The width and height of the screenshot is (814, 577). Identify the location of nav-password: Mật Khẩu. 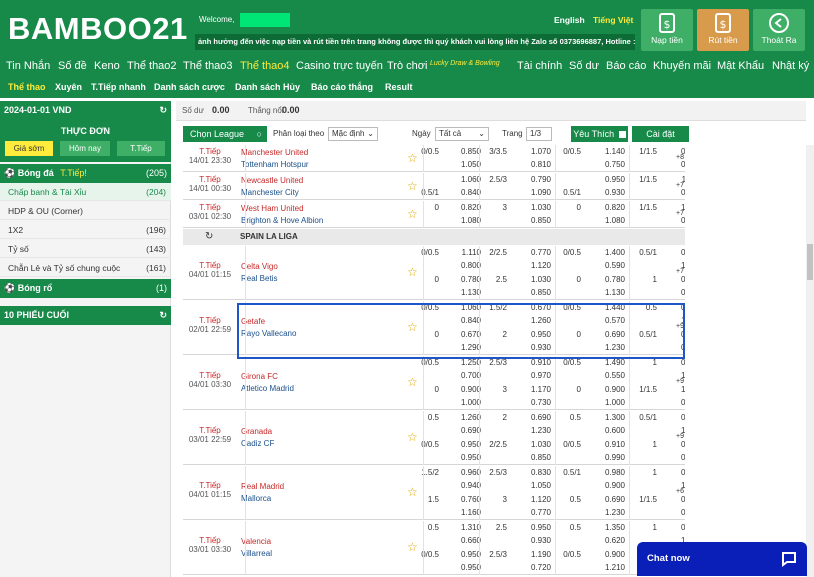
(740, 66).